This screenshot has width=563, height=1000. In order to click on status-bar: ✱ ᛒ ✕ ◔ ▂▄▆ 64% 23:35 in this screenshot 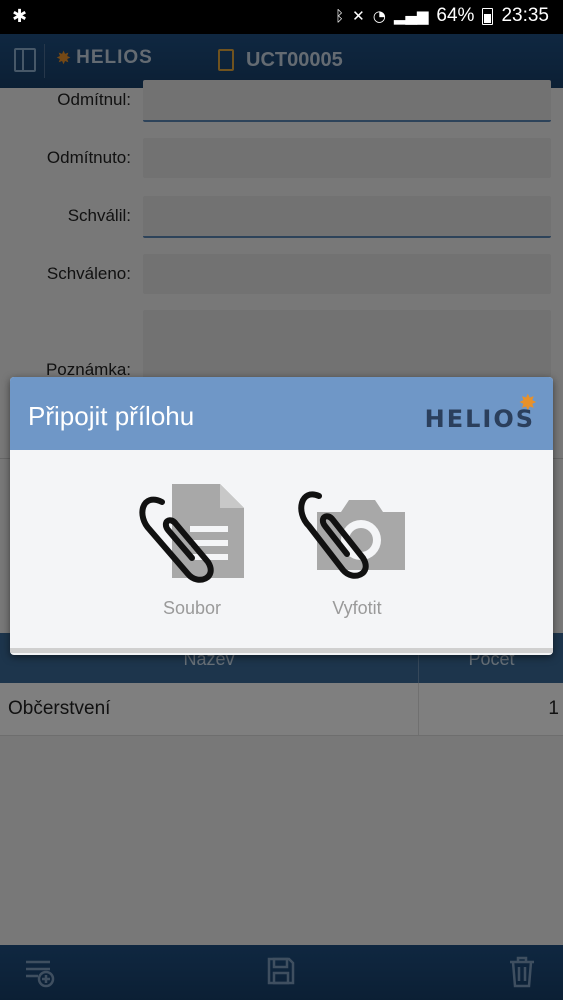, I will do `click(281, 17)`.